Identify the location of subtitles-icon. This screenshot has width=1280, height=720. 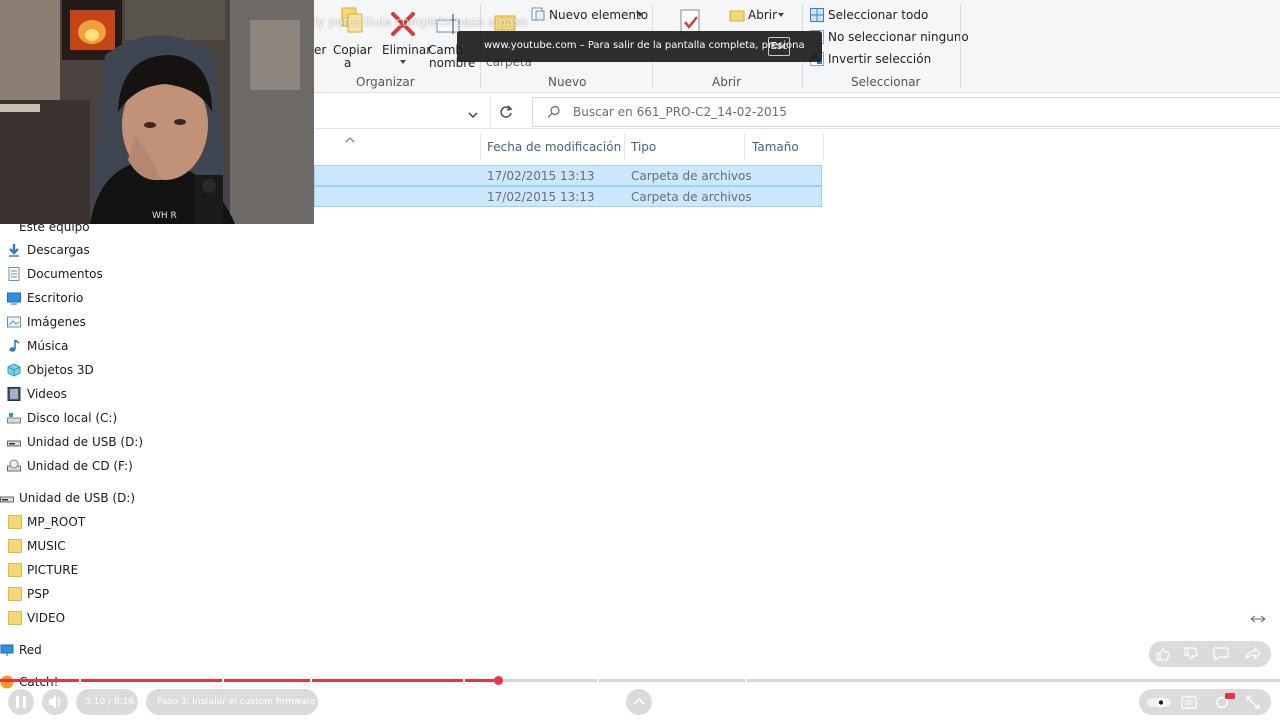
(1190, 702).